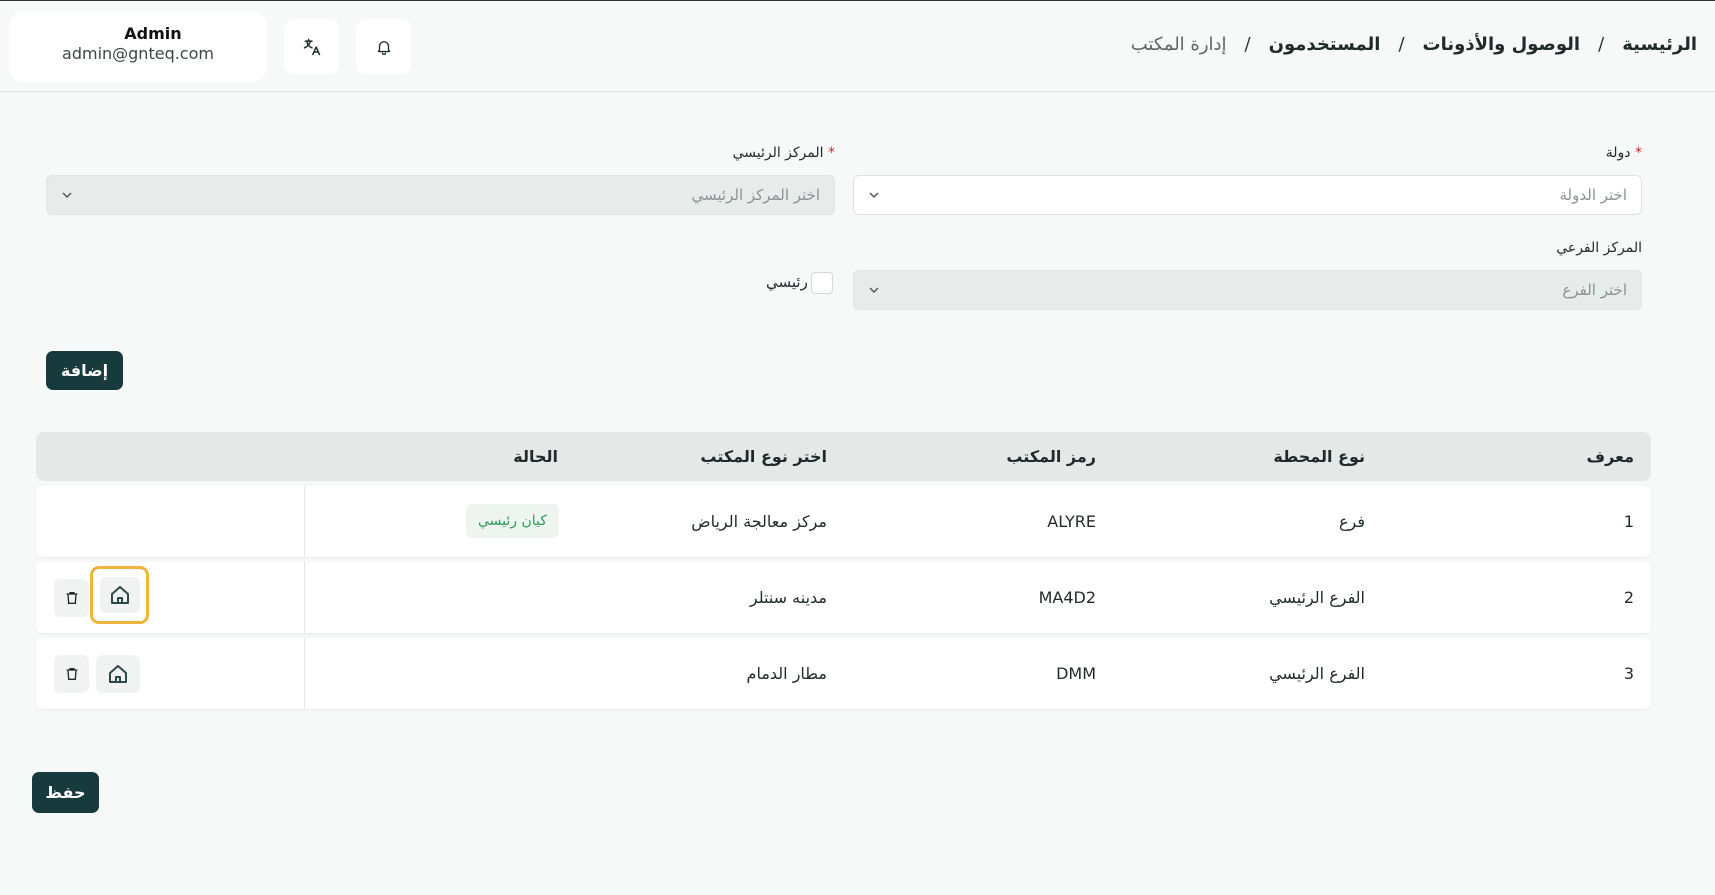 Image resolution: width=1715 pixels, height=895 pixels. I want to click on column-header-office-type: اختر نوع المكتب, so click(763, 456).